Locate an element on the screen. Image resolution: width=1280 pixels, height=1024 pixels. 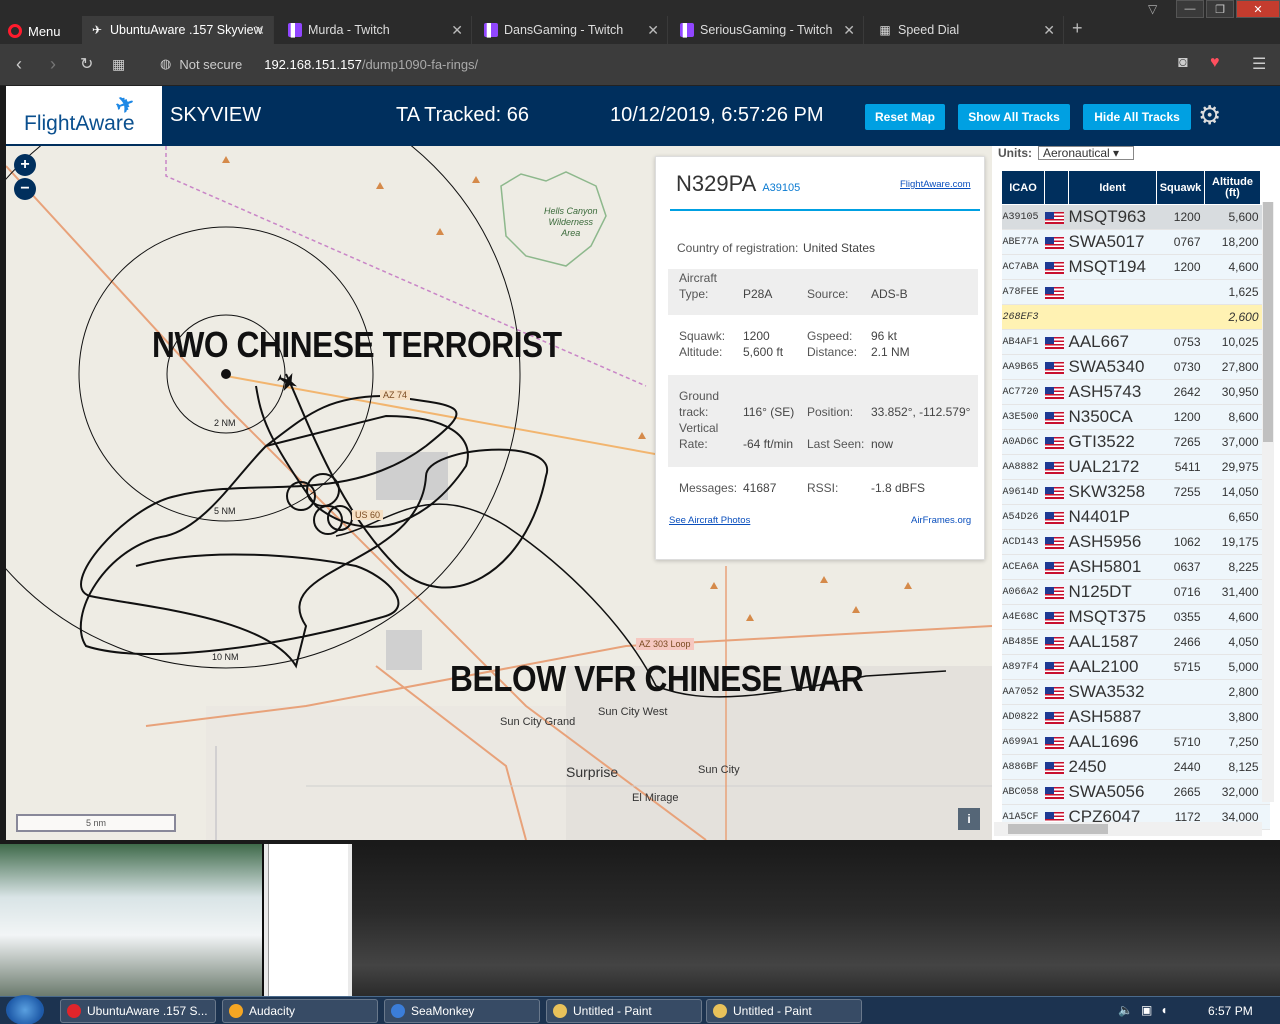
easy-setup-icon: ☰ is located at coordinates (1259, 64).